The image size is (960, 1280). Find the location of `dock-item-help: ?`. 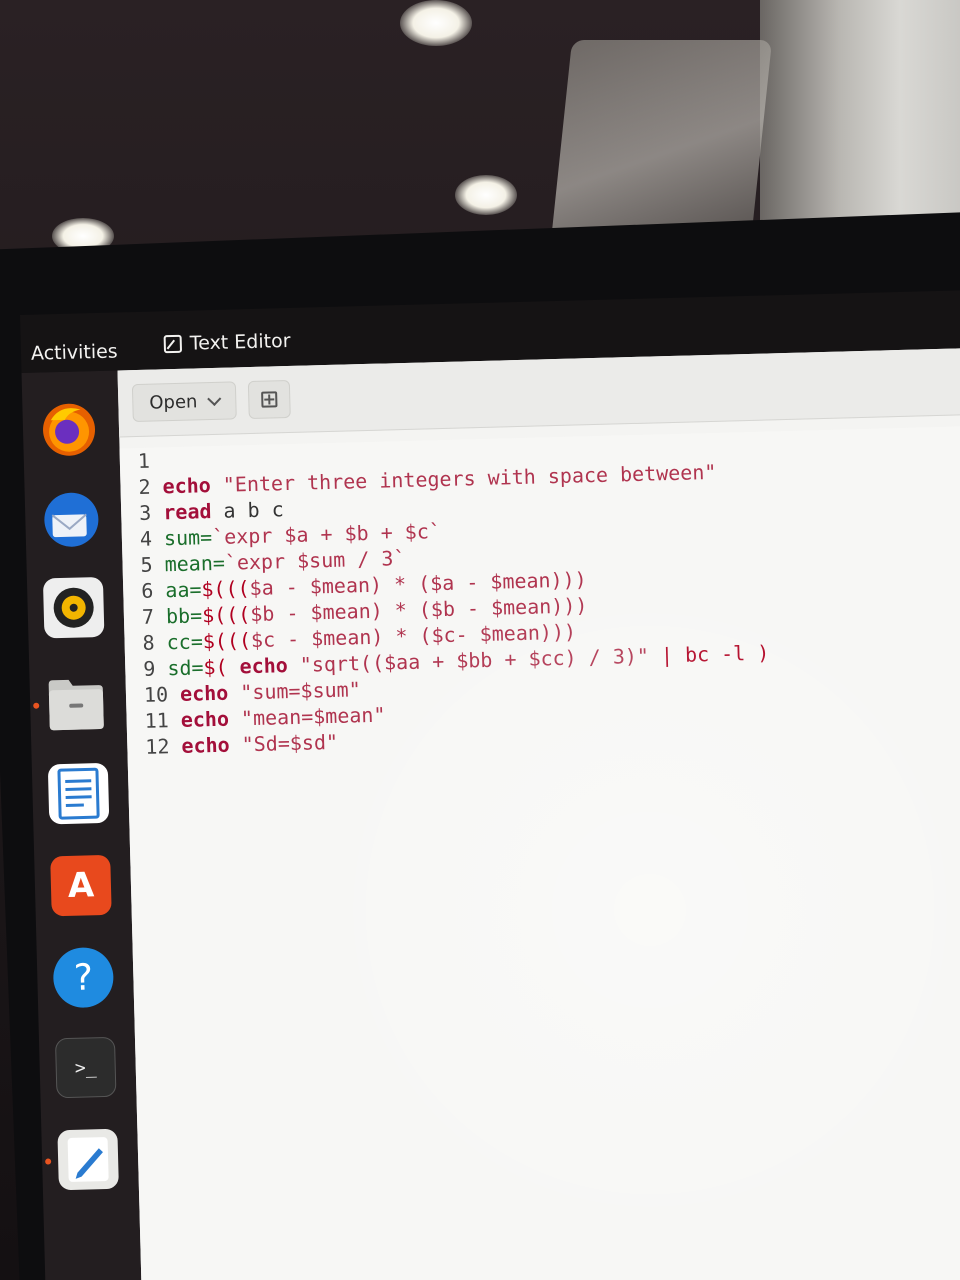

dock-item-help: ? is located at coordinates (83, 977).